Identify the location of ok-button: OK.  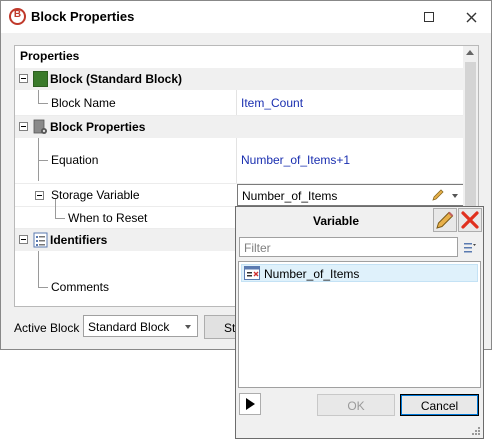
(356, 405).